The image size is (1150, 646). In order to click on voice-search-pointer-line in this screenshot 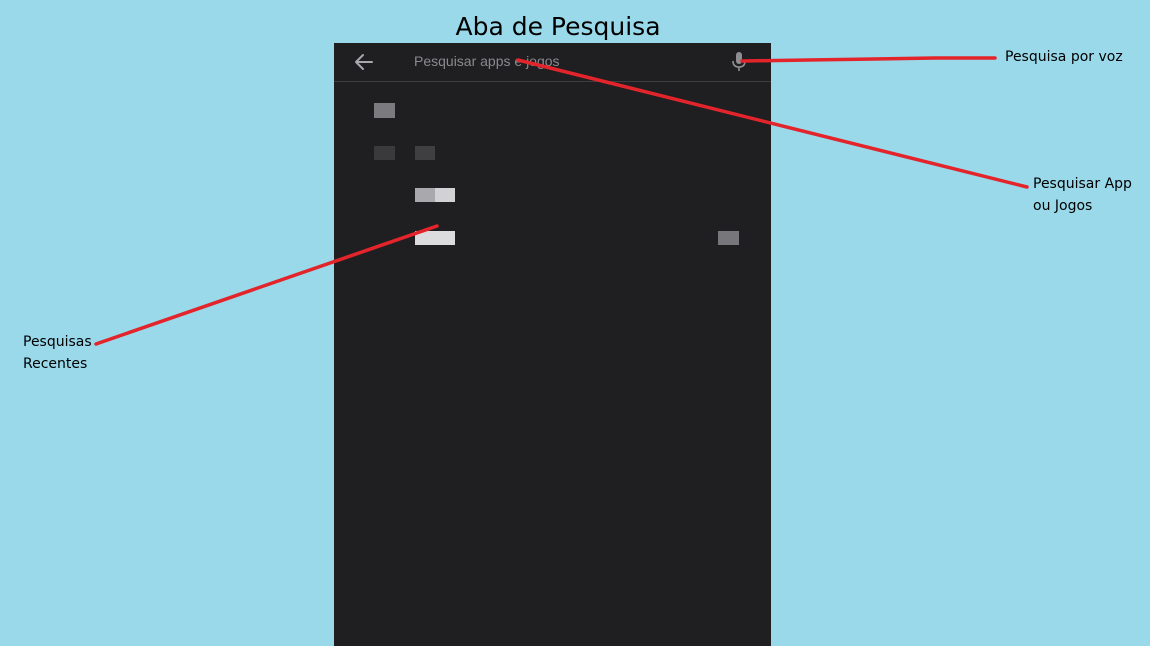, I will do `click(868, 59)`.